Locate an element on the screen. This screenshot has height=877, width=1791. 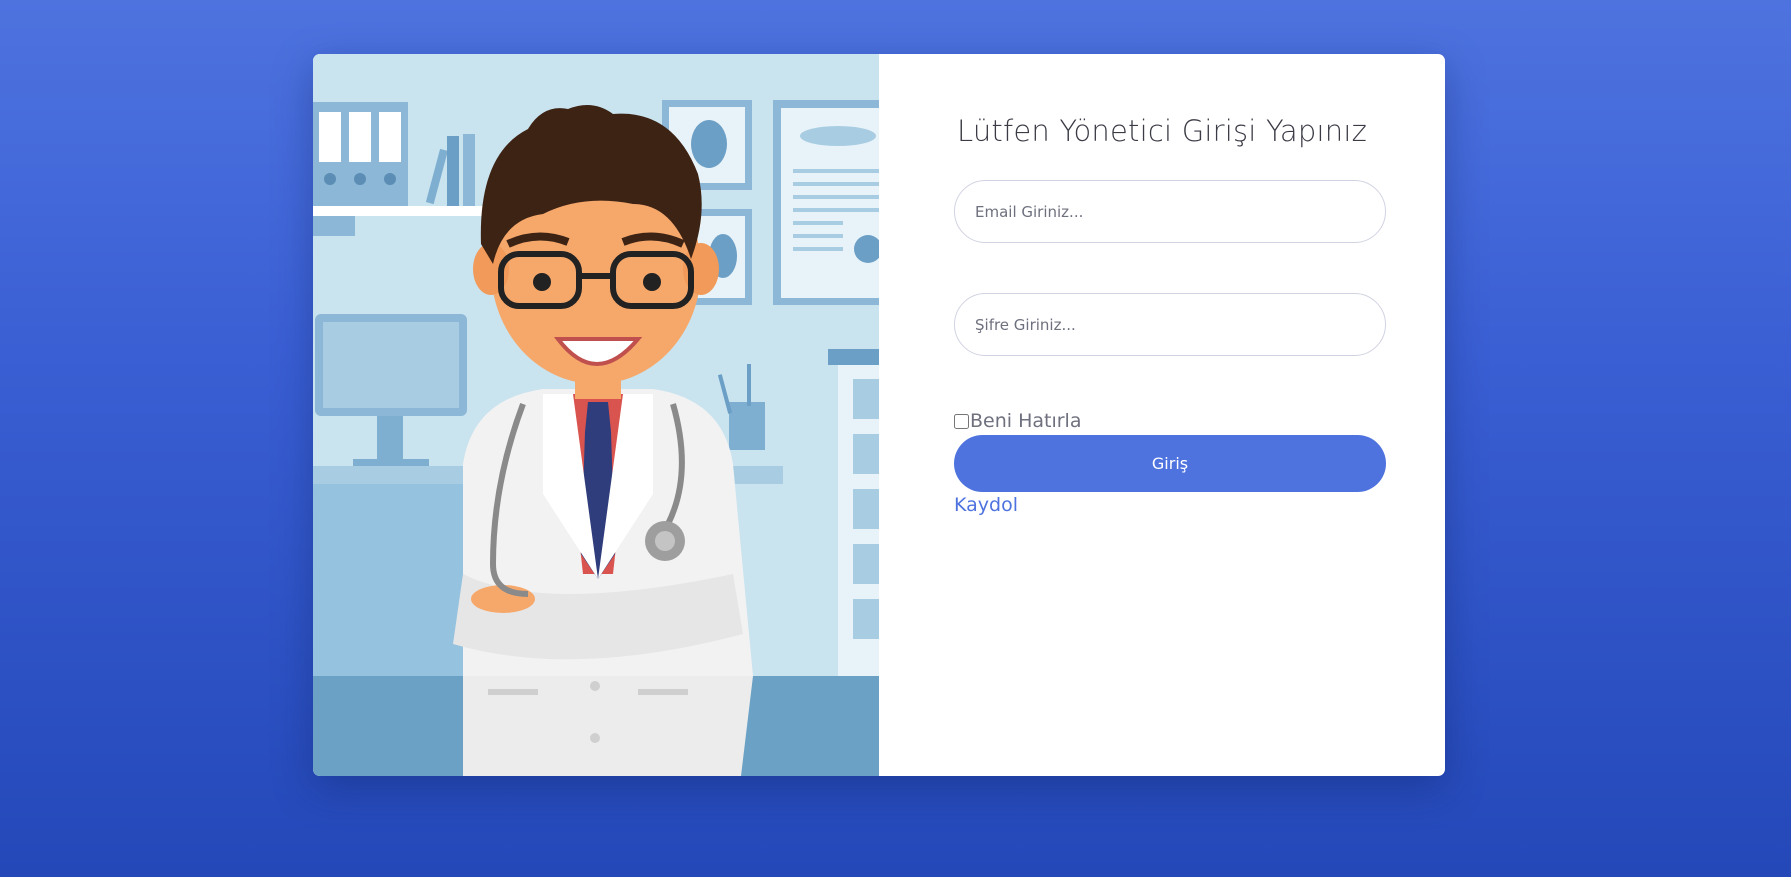
login-button: Giriş is located at coordinates (1170, 463).